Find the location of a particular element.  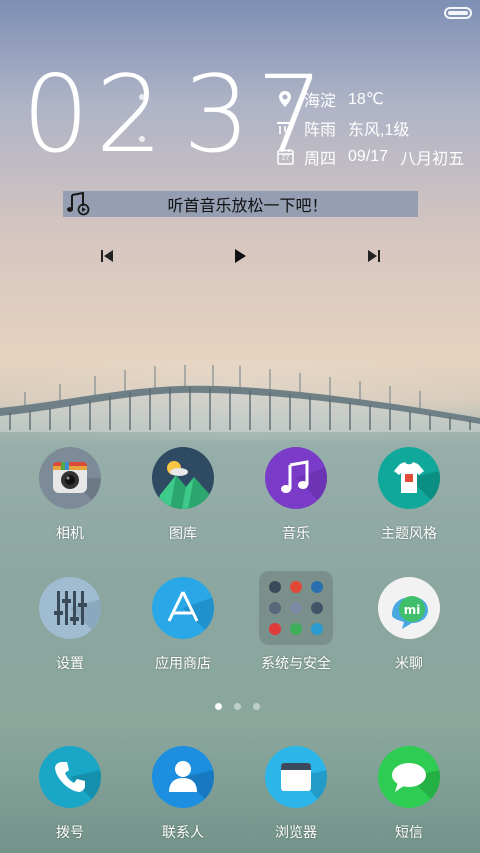

app-label: 音乐 is located at coordinates (296, 533).